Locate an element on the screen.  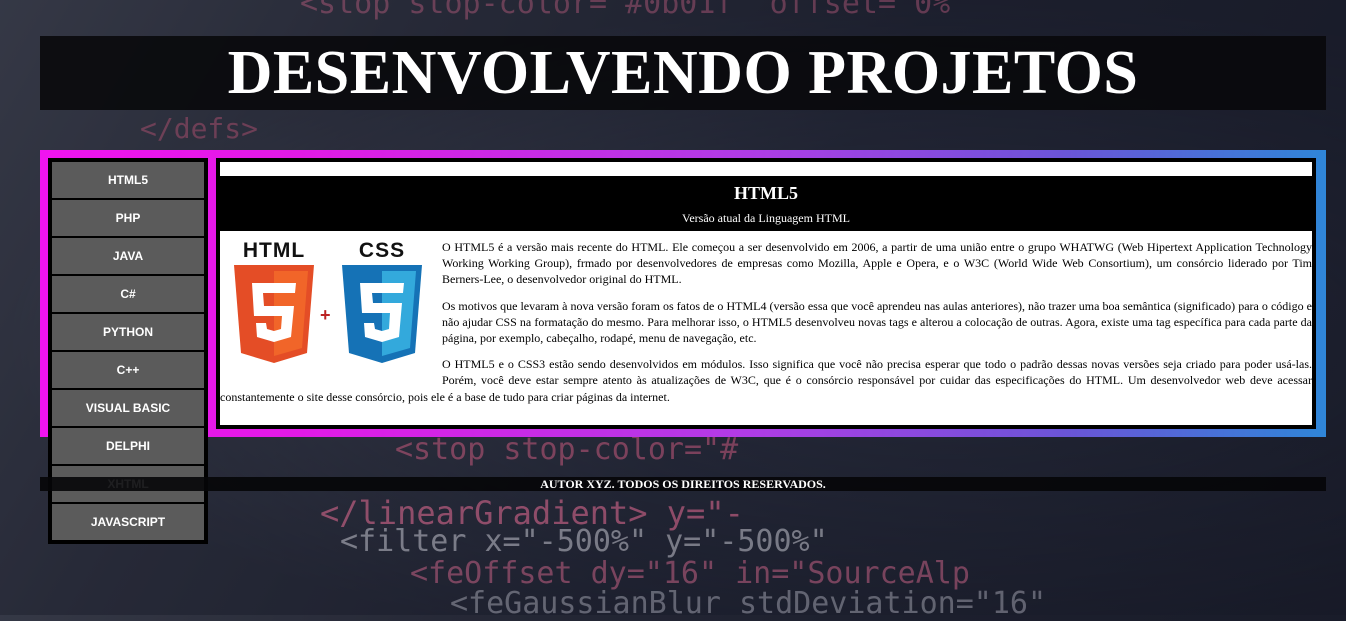
html5-logo: HTML is located at coordinates (274, 303).